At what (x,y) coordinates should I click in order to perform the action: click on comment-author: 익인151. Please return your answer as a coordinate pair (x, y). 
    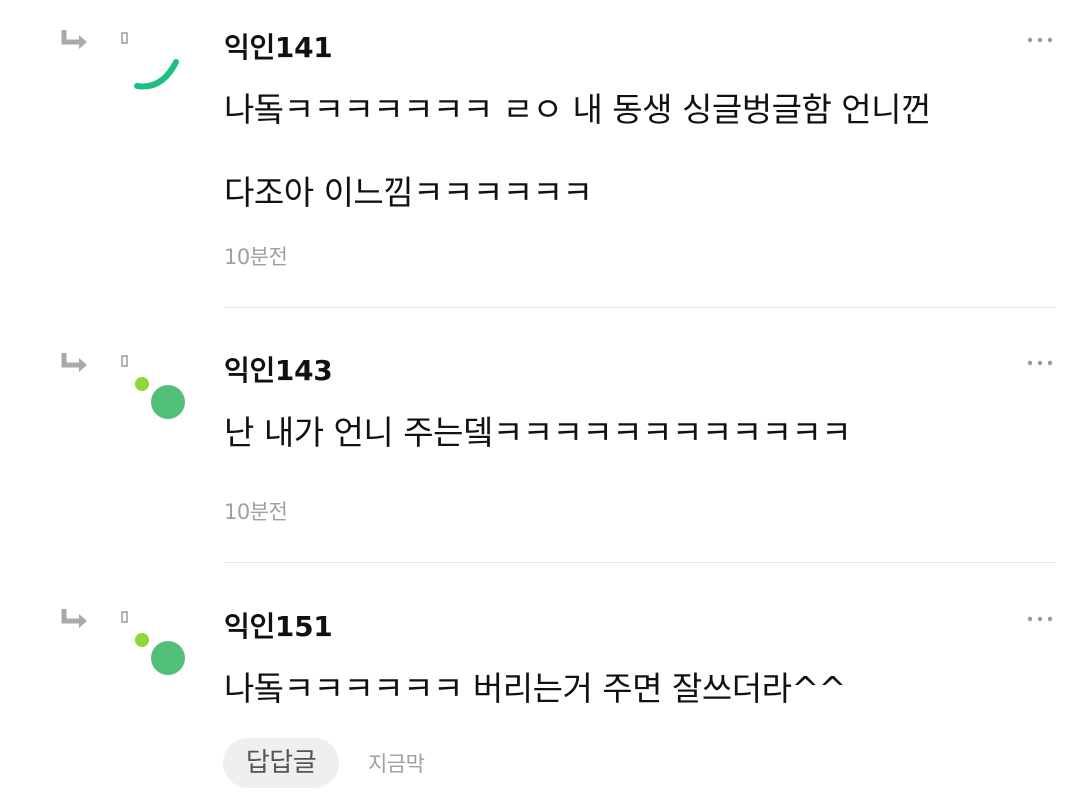
    Looking at the image, I should click on (278, 625).